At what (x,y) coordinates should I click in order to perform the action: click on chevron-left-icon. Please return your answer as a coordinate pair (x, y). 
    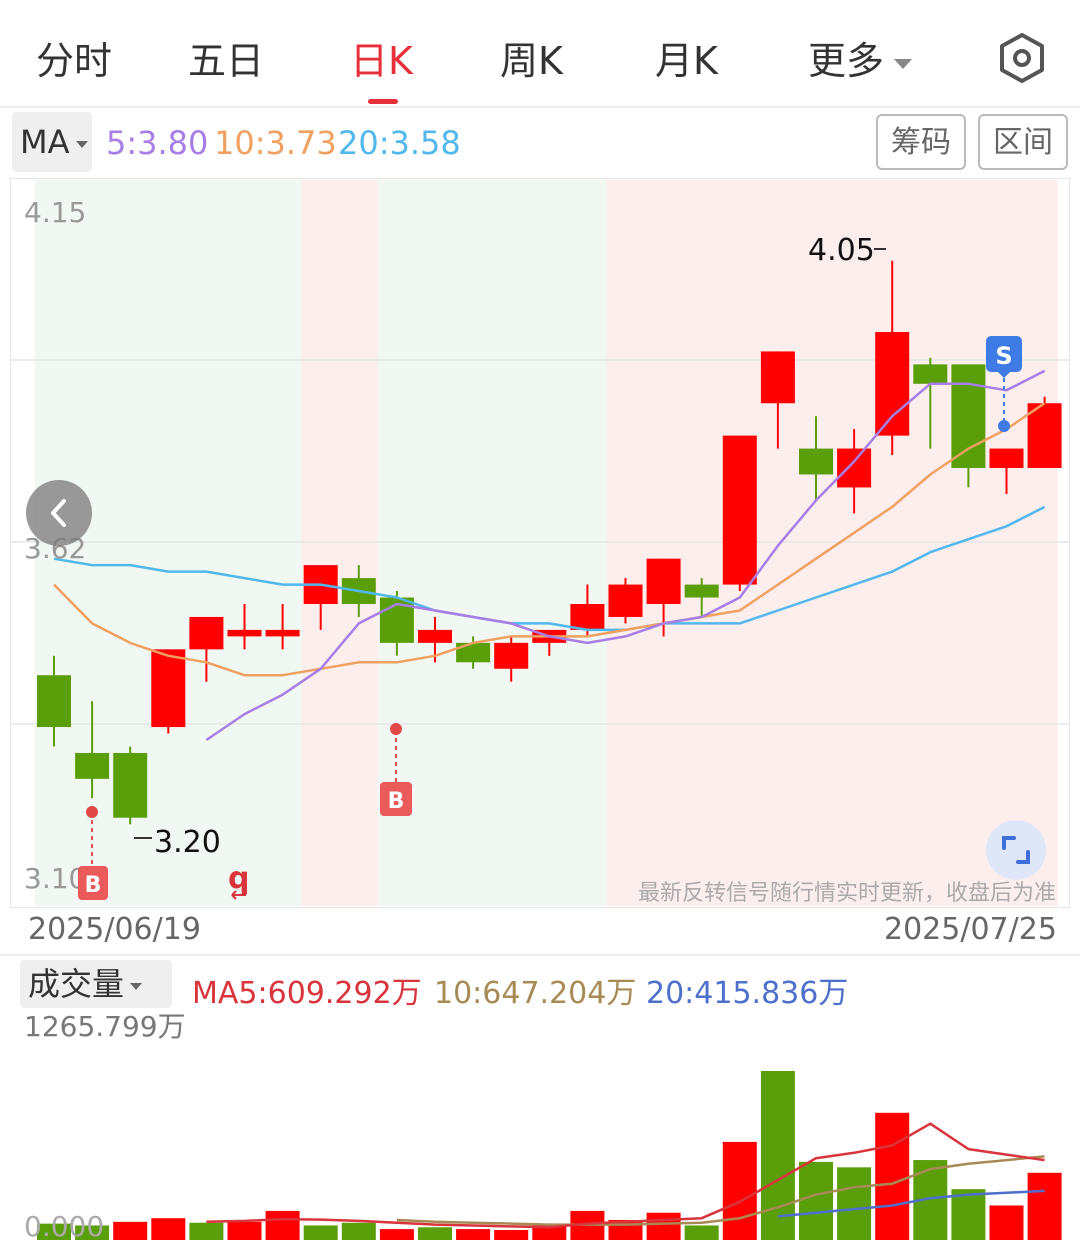
    Looking at the image, I should click on (58, 513).